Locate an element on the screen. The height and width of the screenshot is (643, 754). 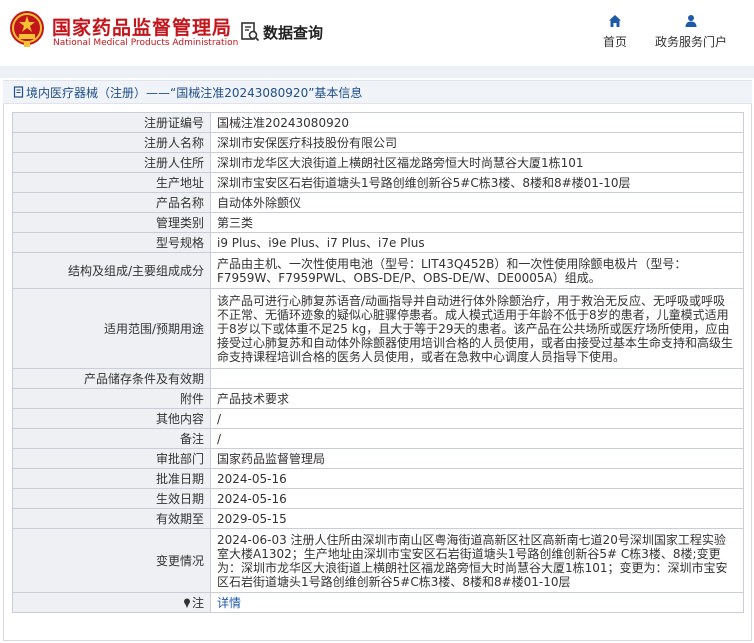
data-query-link: 数据查询 is located at coordinates (281, 32).